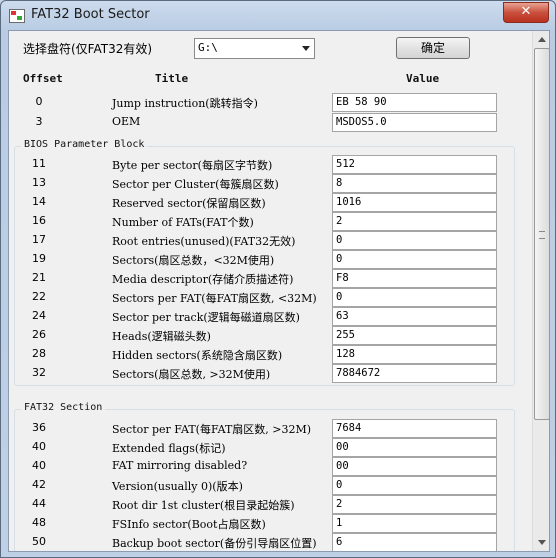  I want to click on field-value-input: 255, so click(414, 335).